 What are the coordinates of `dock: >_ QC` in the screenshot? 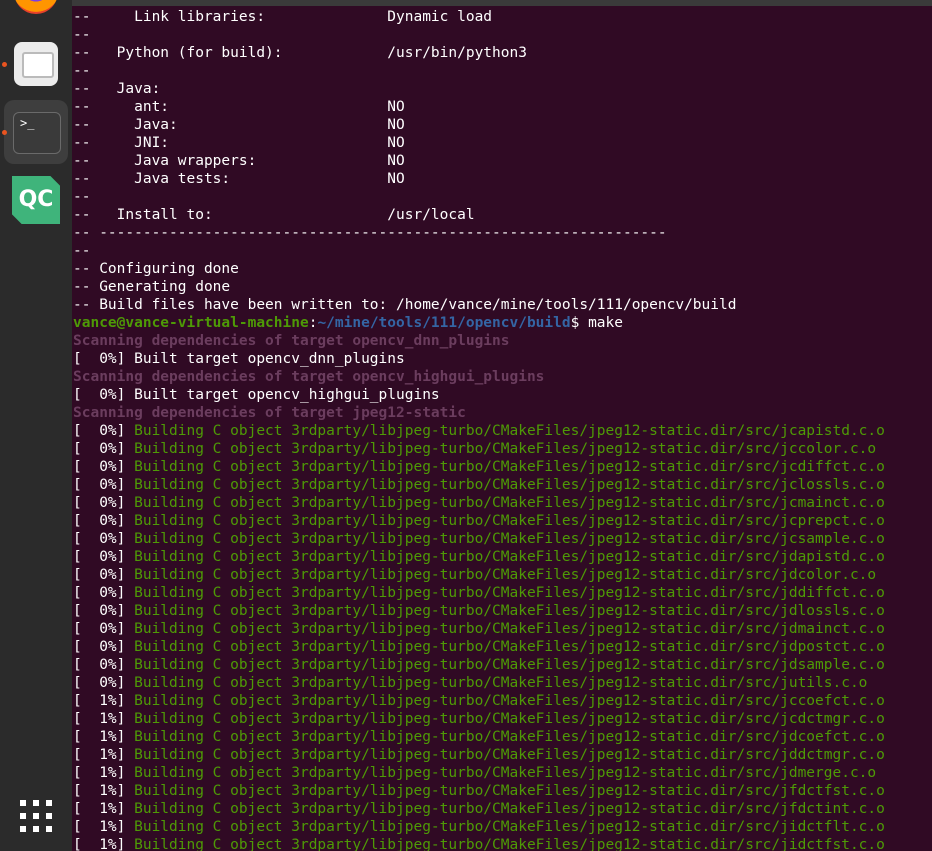 It's located at (36, 425).